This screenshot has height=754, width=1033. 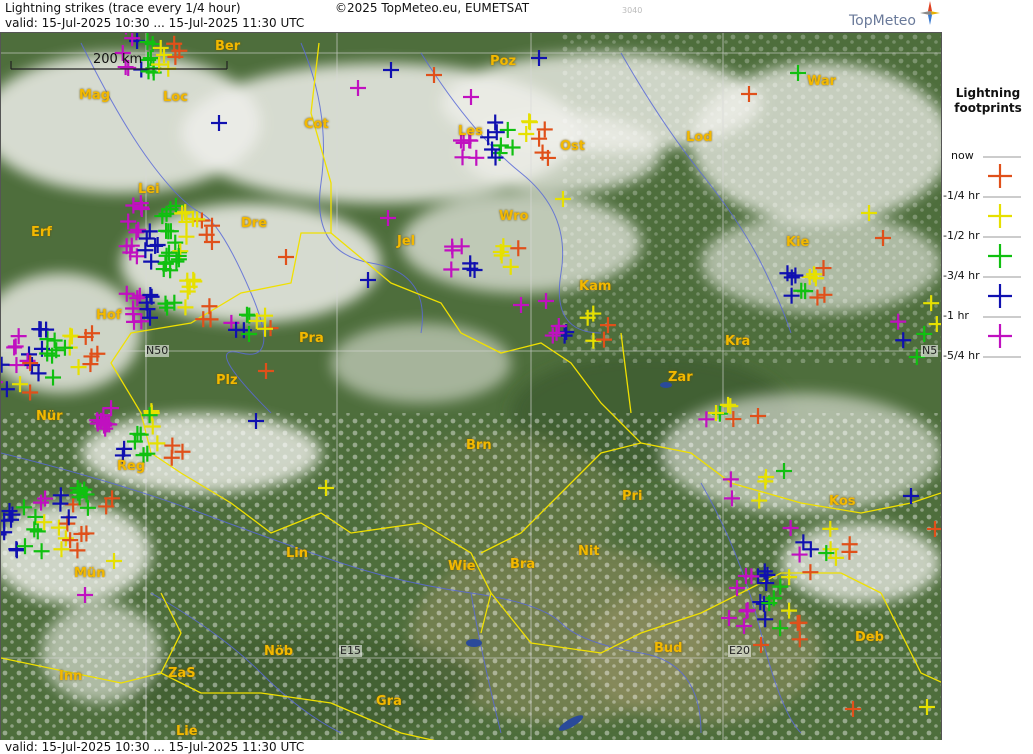 I want to click on grid-label-e15: E15, so click(x=350, y=650).